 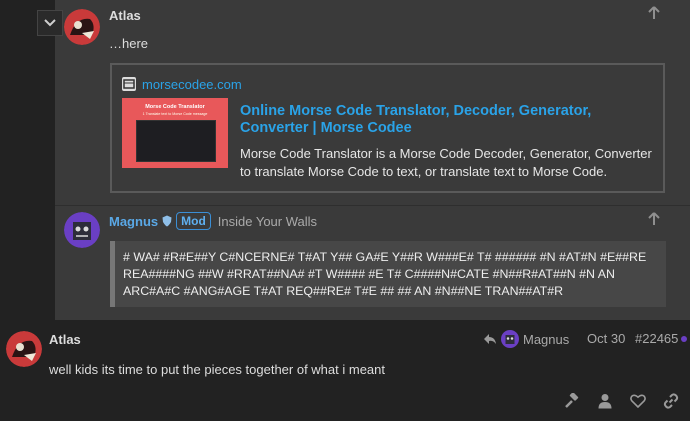 I want to click on reply-author-meta: Magnus Mod Inside Your Walls, so click(x=213, y=221).